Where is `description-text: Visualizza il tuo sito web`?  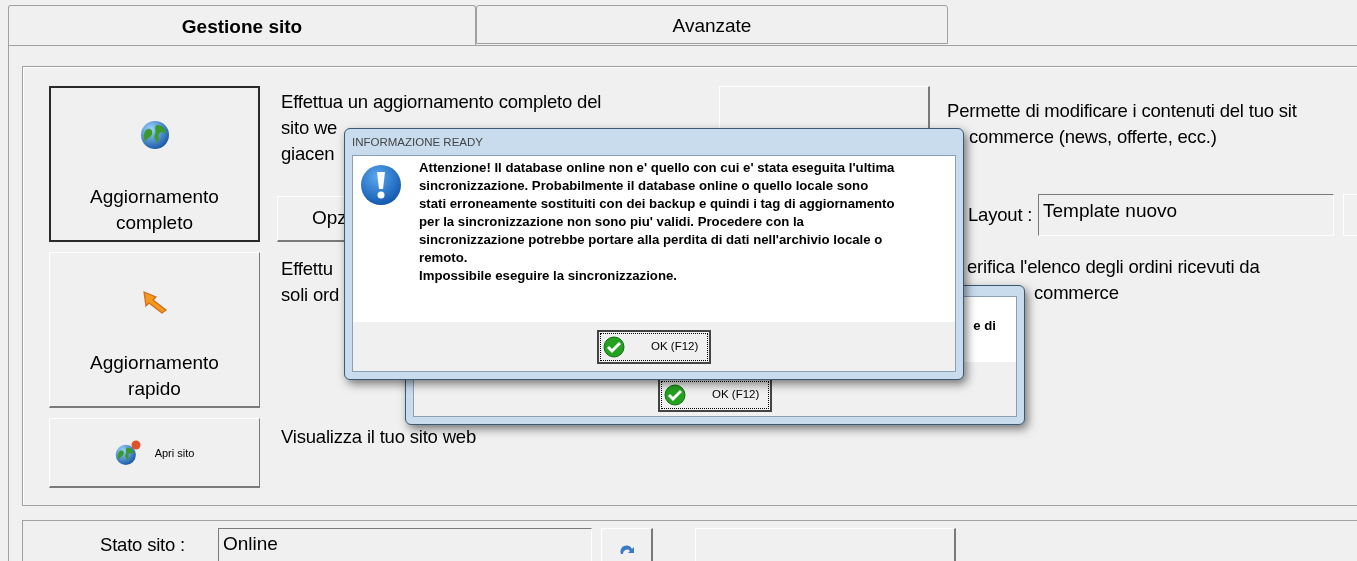 description-text: Visualizza il tuo sito web is located at coordinates (378, 437).